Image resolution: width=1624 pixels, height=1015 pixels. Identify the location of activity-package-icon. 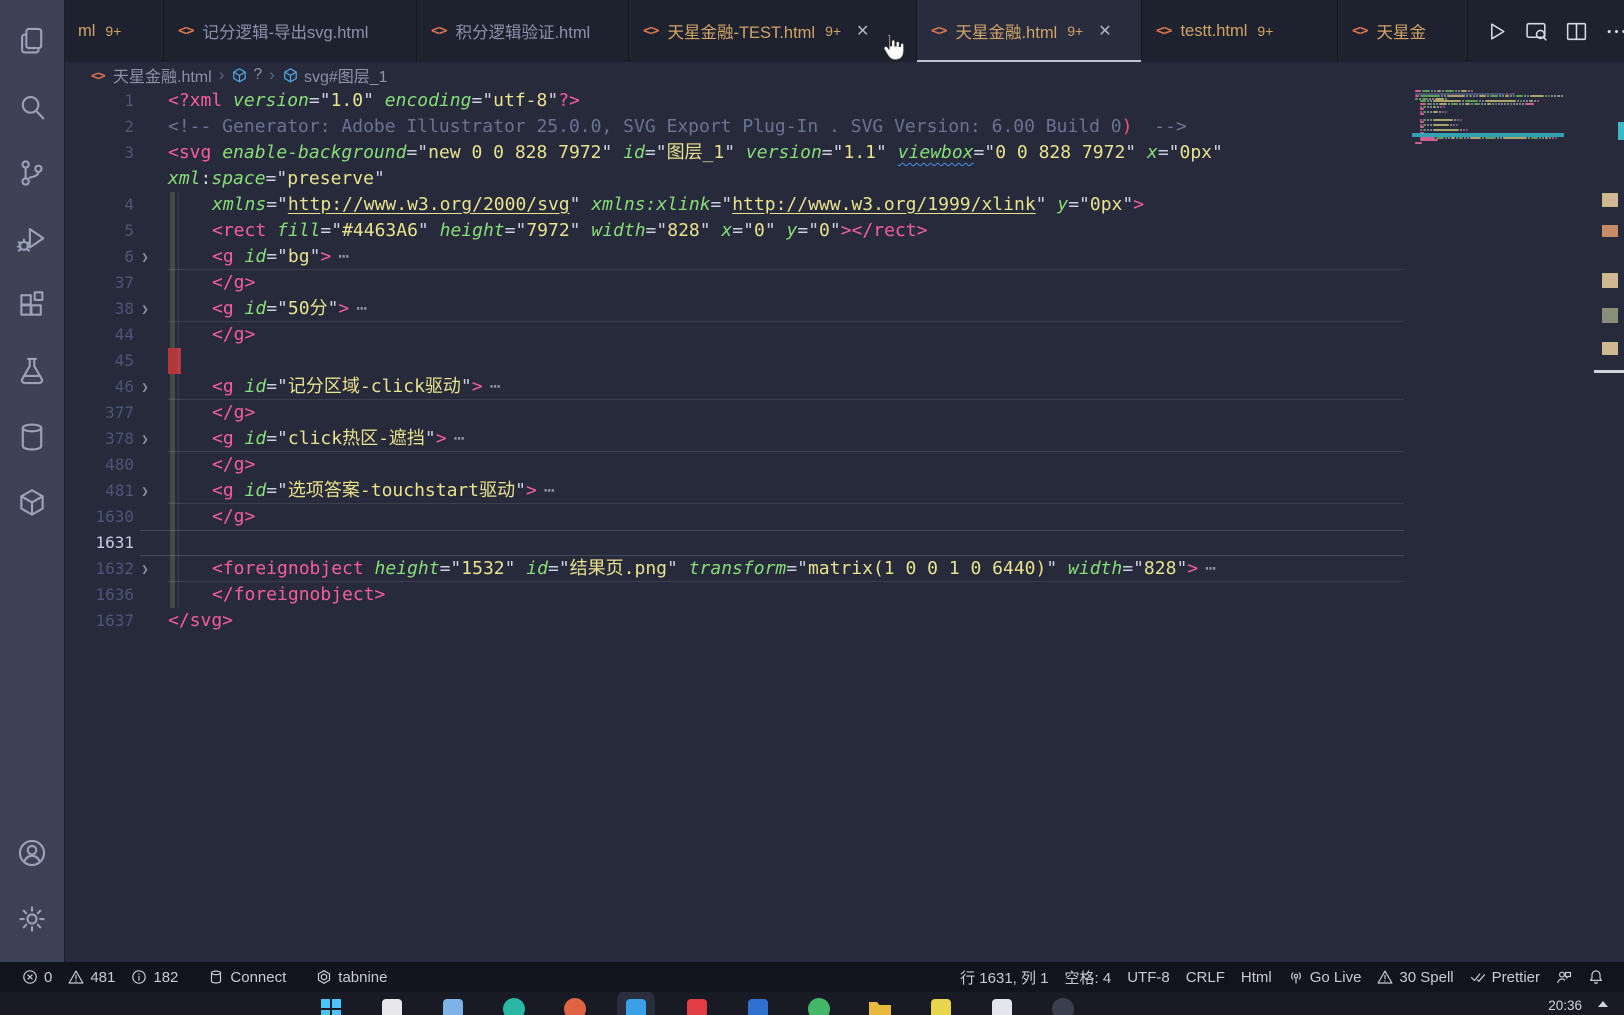
(32, 503).